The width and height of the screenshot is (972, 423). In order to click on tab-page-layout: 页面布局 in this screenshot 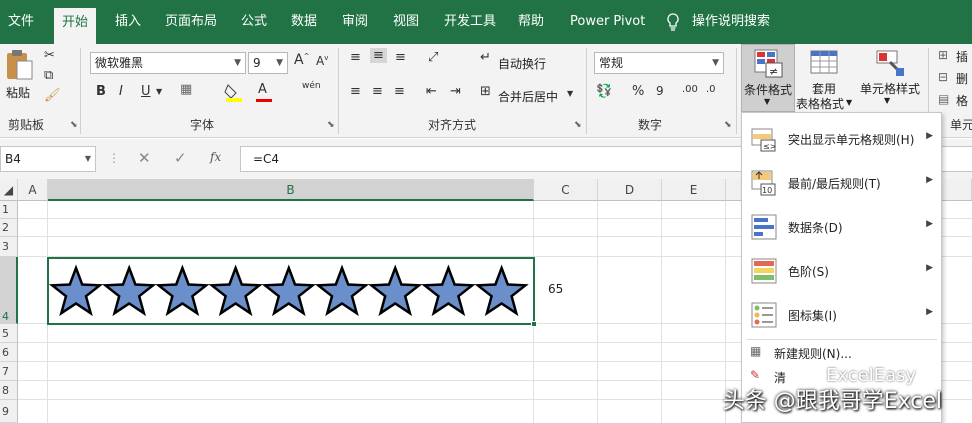, I will do `click(191, 22)`.